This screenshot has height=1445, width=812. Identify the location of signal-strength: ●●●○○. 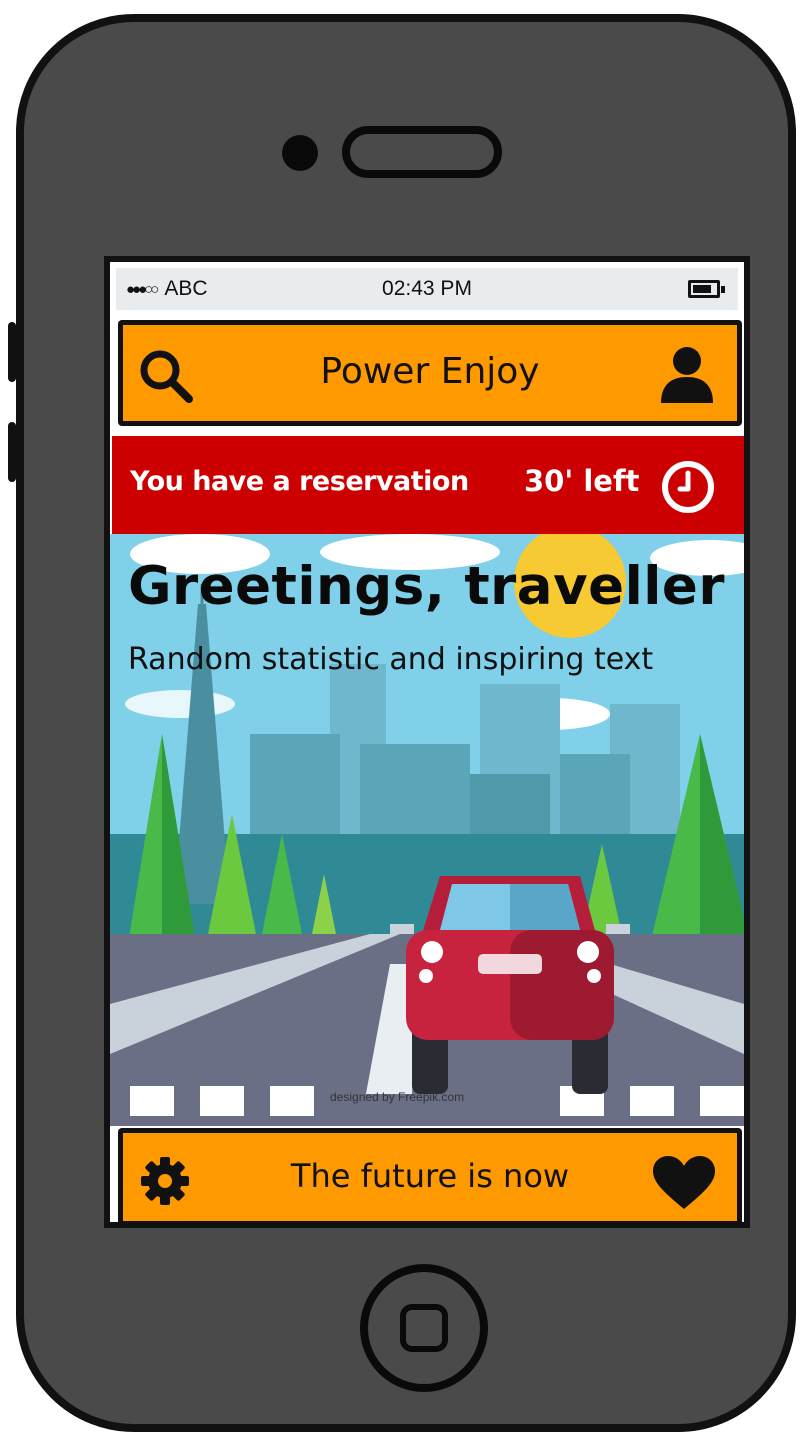
(142, 289).